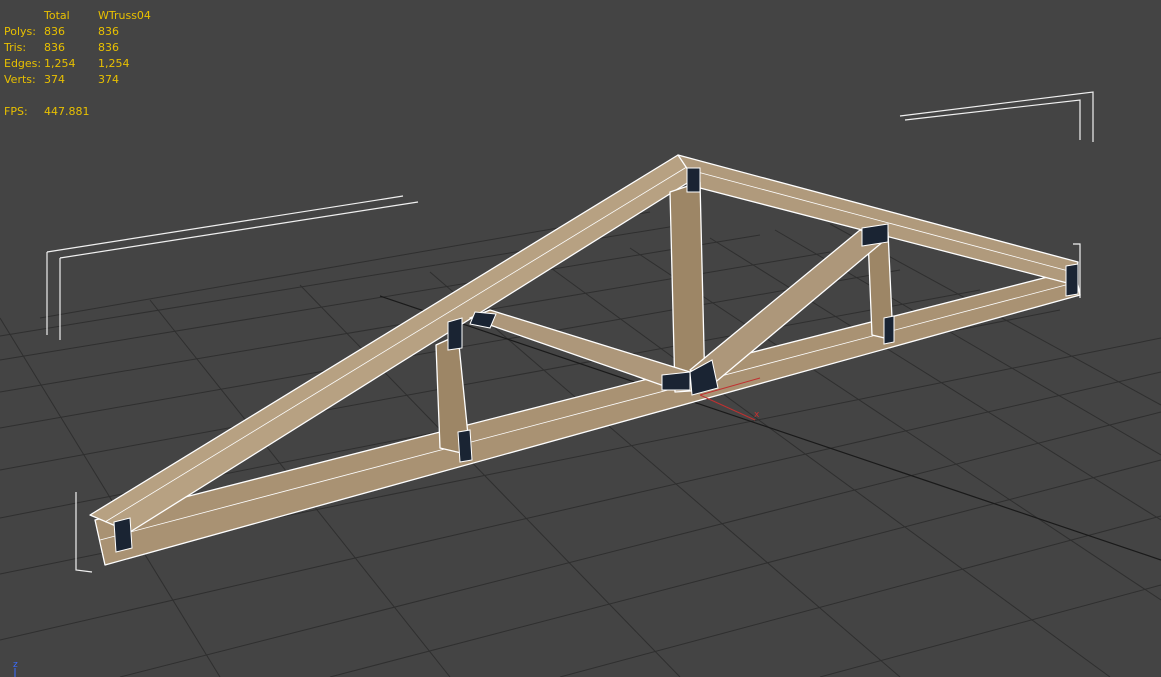  Describe the element at coordinates (757, 415) in the screenshot. I see `gizmo-x-label: x` at that location.